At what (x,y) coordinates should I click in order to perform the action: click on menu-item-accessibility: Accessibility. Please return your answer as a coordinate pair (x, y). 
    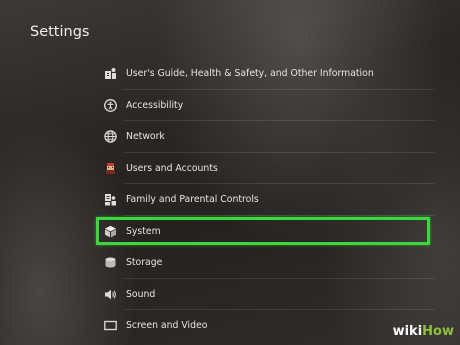
    Looking at the image, I should click on (269, 105).